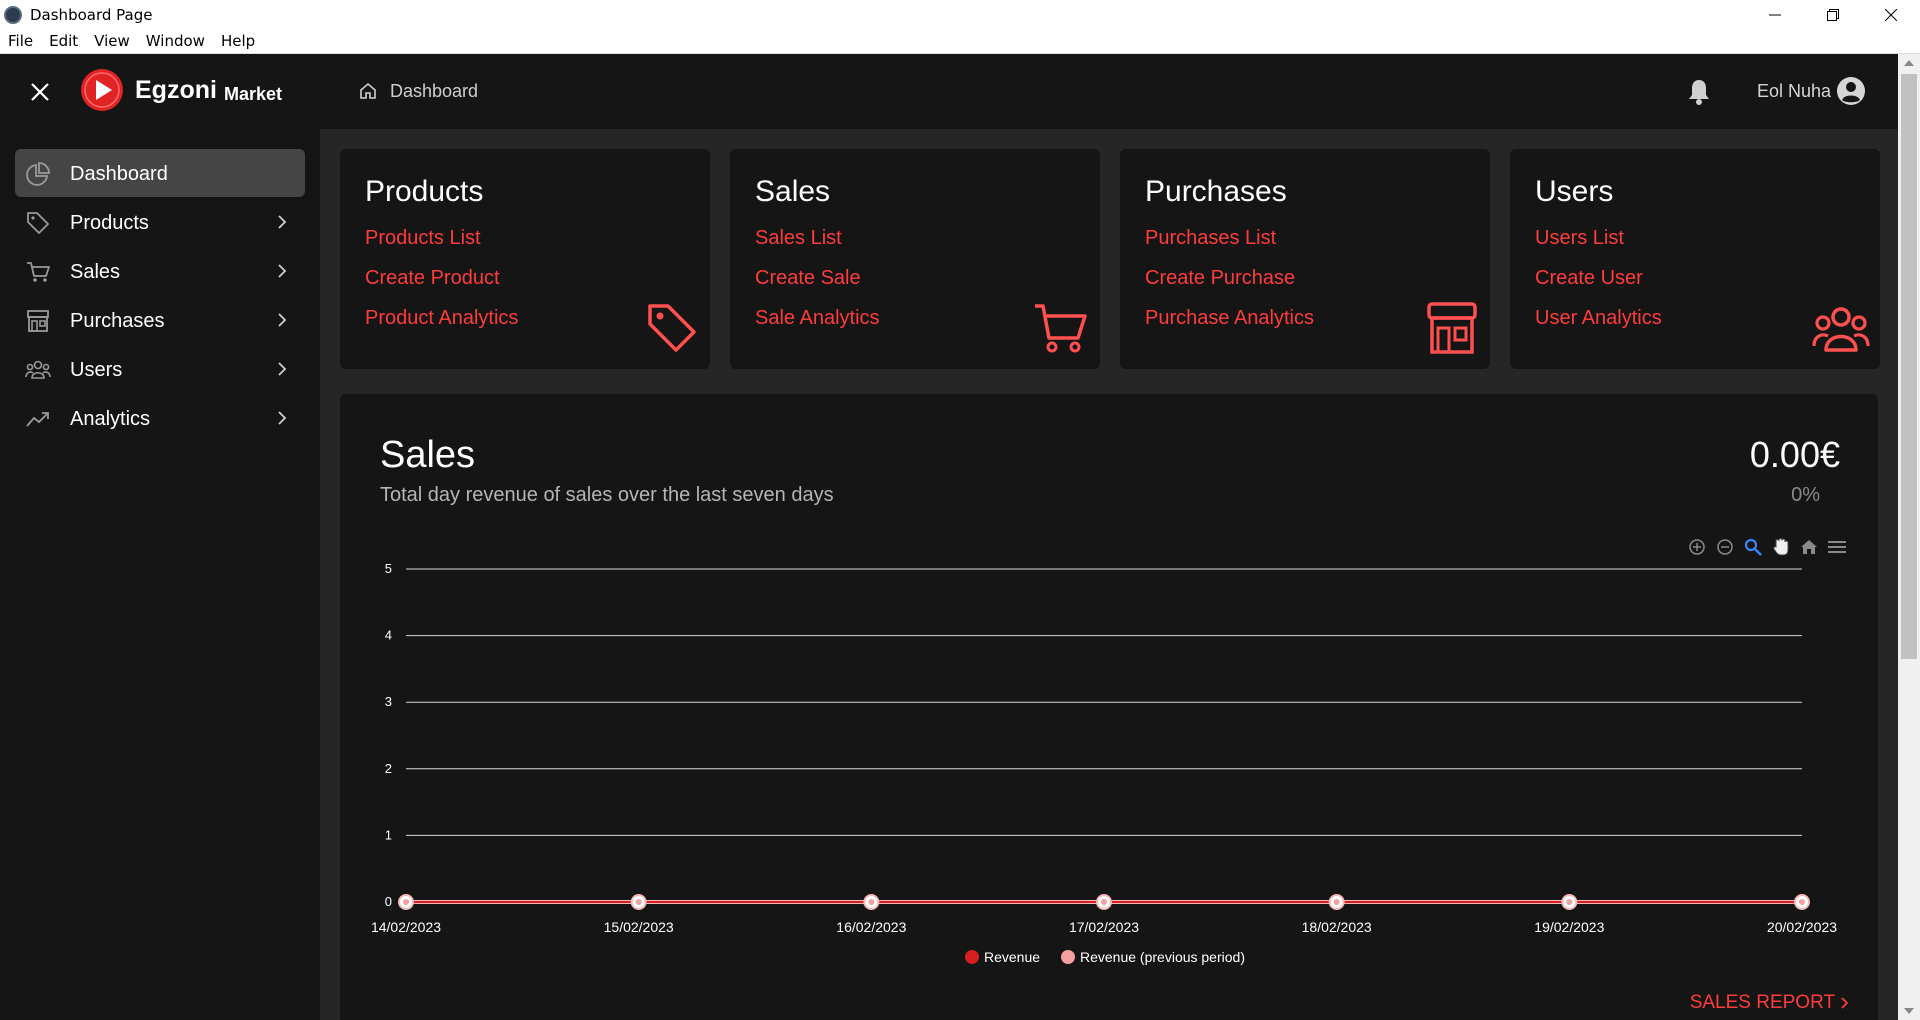  I want to click on sales-report-link: SALES REPORT, so click(1770, 1003).